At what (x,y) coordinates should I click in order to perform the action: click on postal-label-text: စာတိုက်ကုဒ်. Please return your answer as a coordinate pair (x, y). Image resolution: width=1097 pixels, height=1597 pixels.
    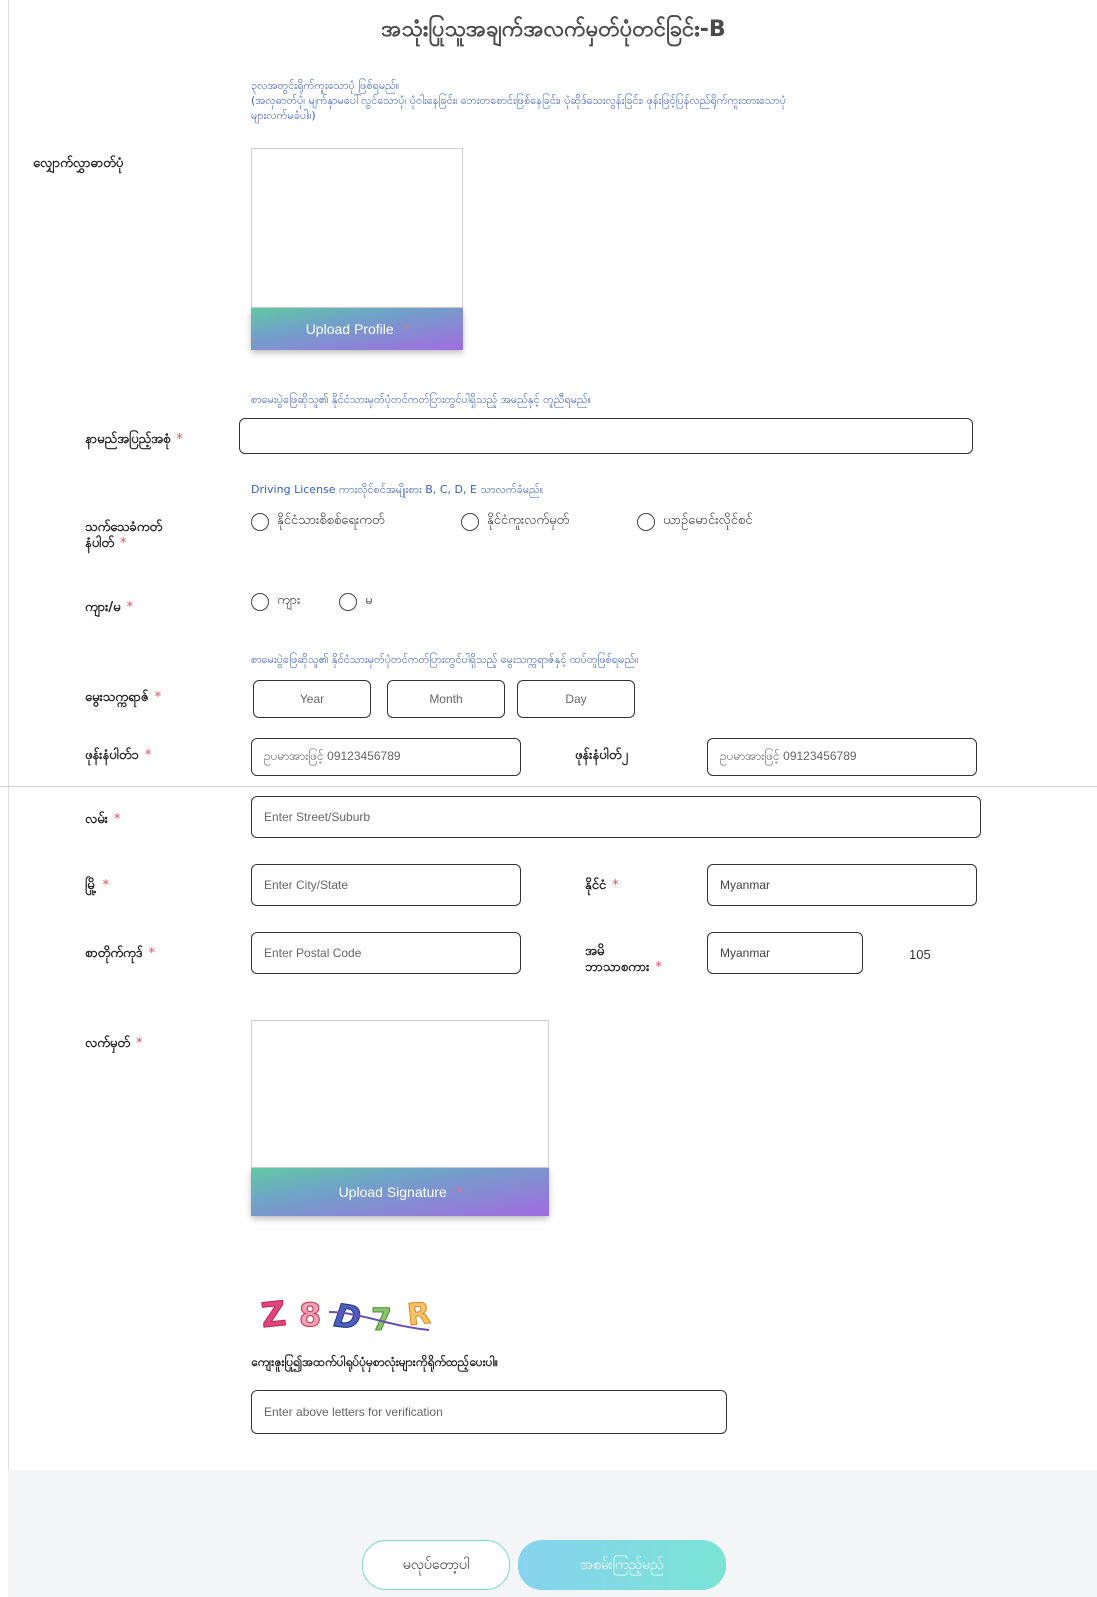
    Looking at the image, I should click on (114, 953).